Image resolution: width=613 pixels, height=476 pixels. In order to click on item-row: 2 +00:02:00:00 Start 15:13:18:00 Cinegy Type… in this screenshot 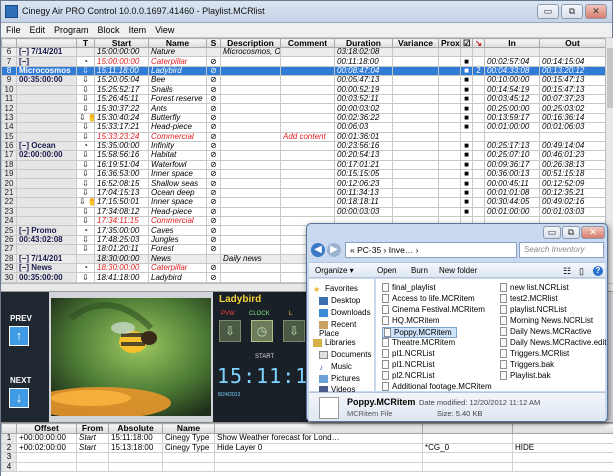, I will do `click(307, 447)`.